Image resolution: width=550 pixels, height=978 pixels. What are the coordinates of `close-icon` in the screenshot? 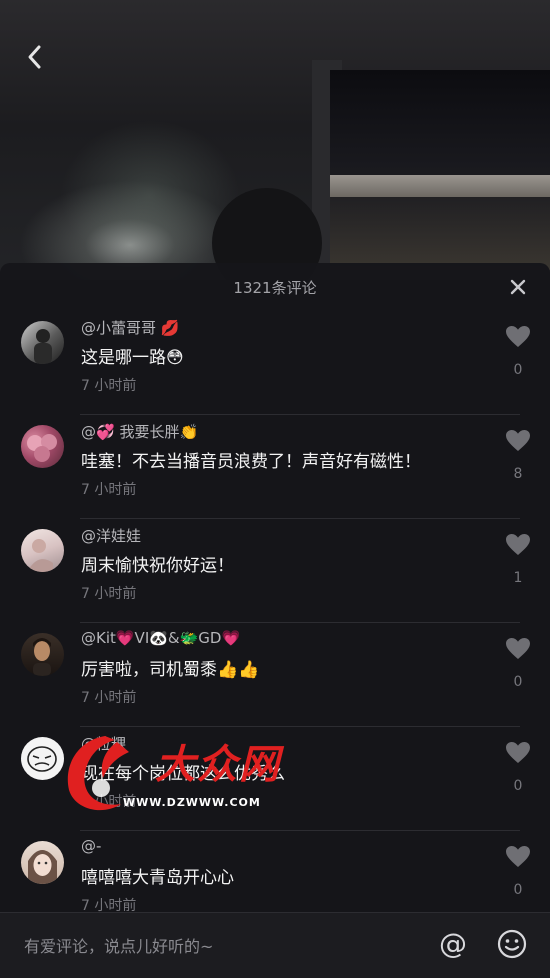 It's located at (518, 287).